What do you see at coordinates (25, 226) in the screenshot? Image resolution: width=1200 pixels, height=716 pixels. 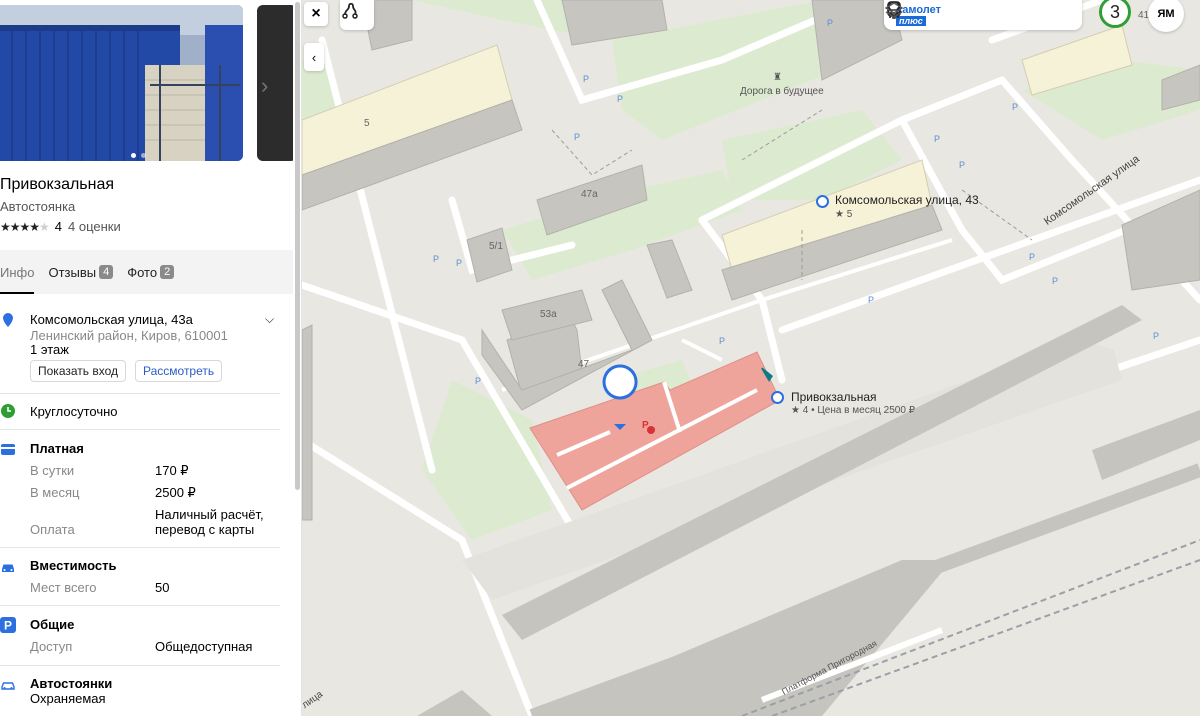 I see `rating-stars-icon: ★★★★★` at bounding box center [25, 226].